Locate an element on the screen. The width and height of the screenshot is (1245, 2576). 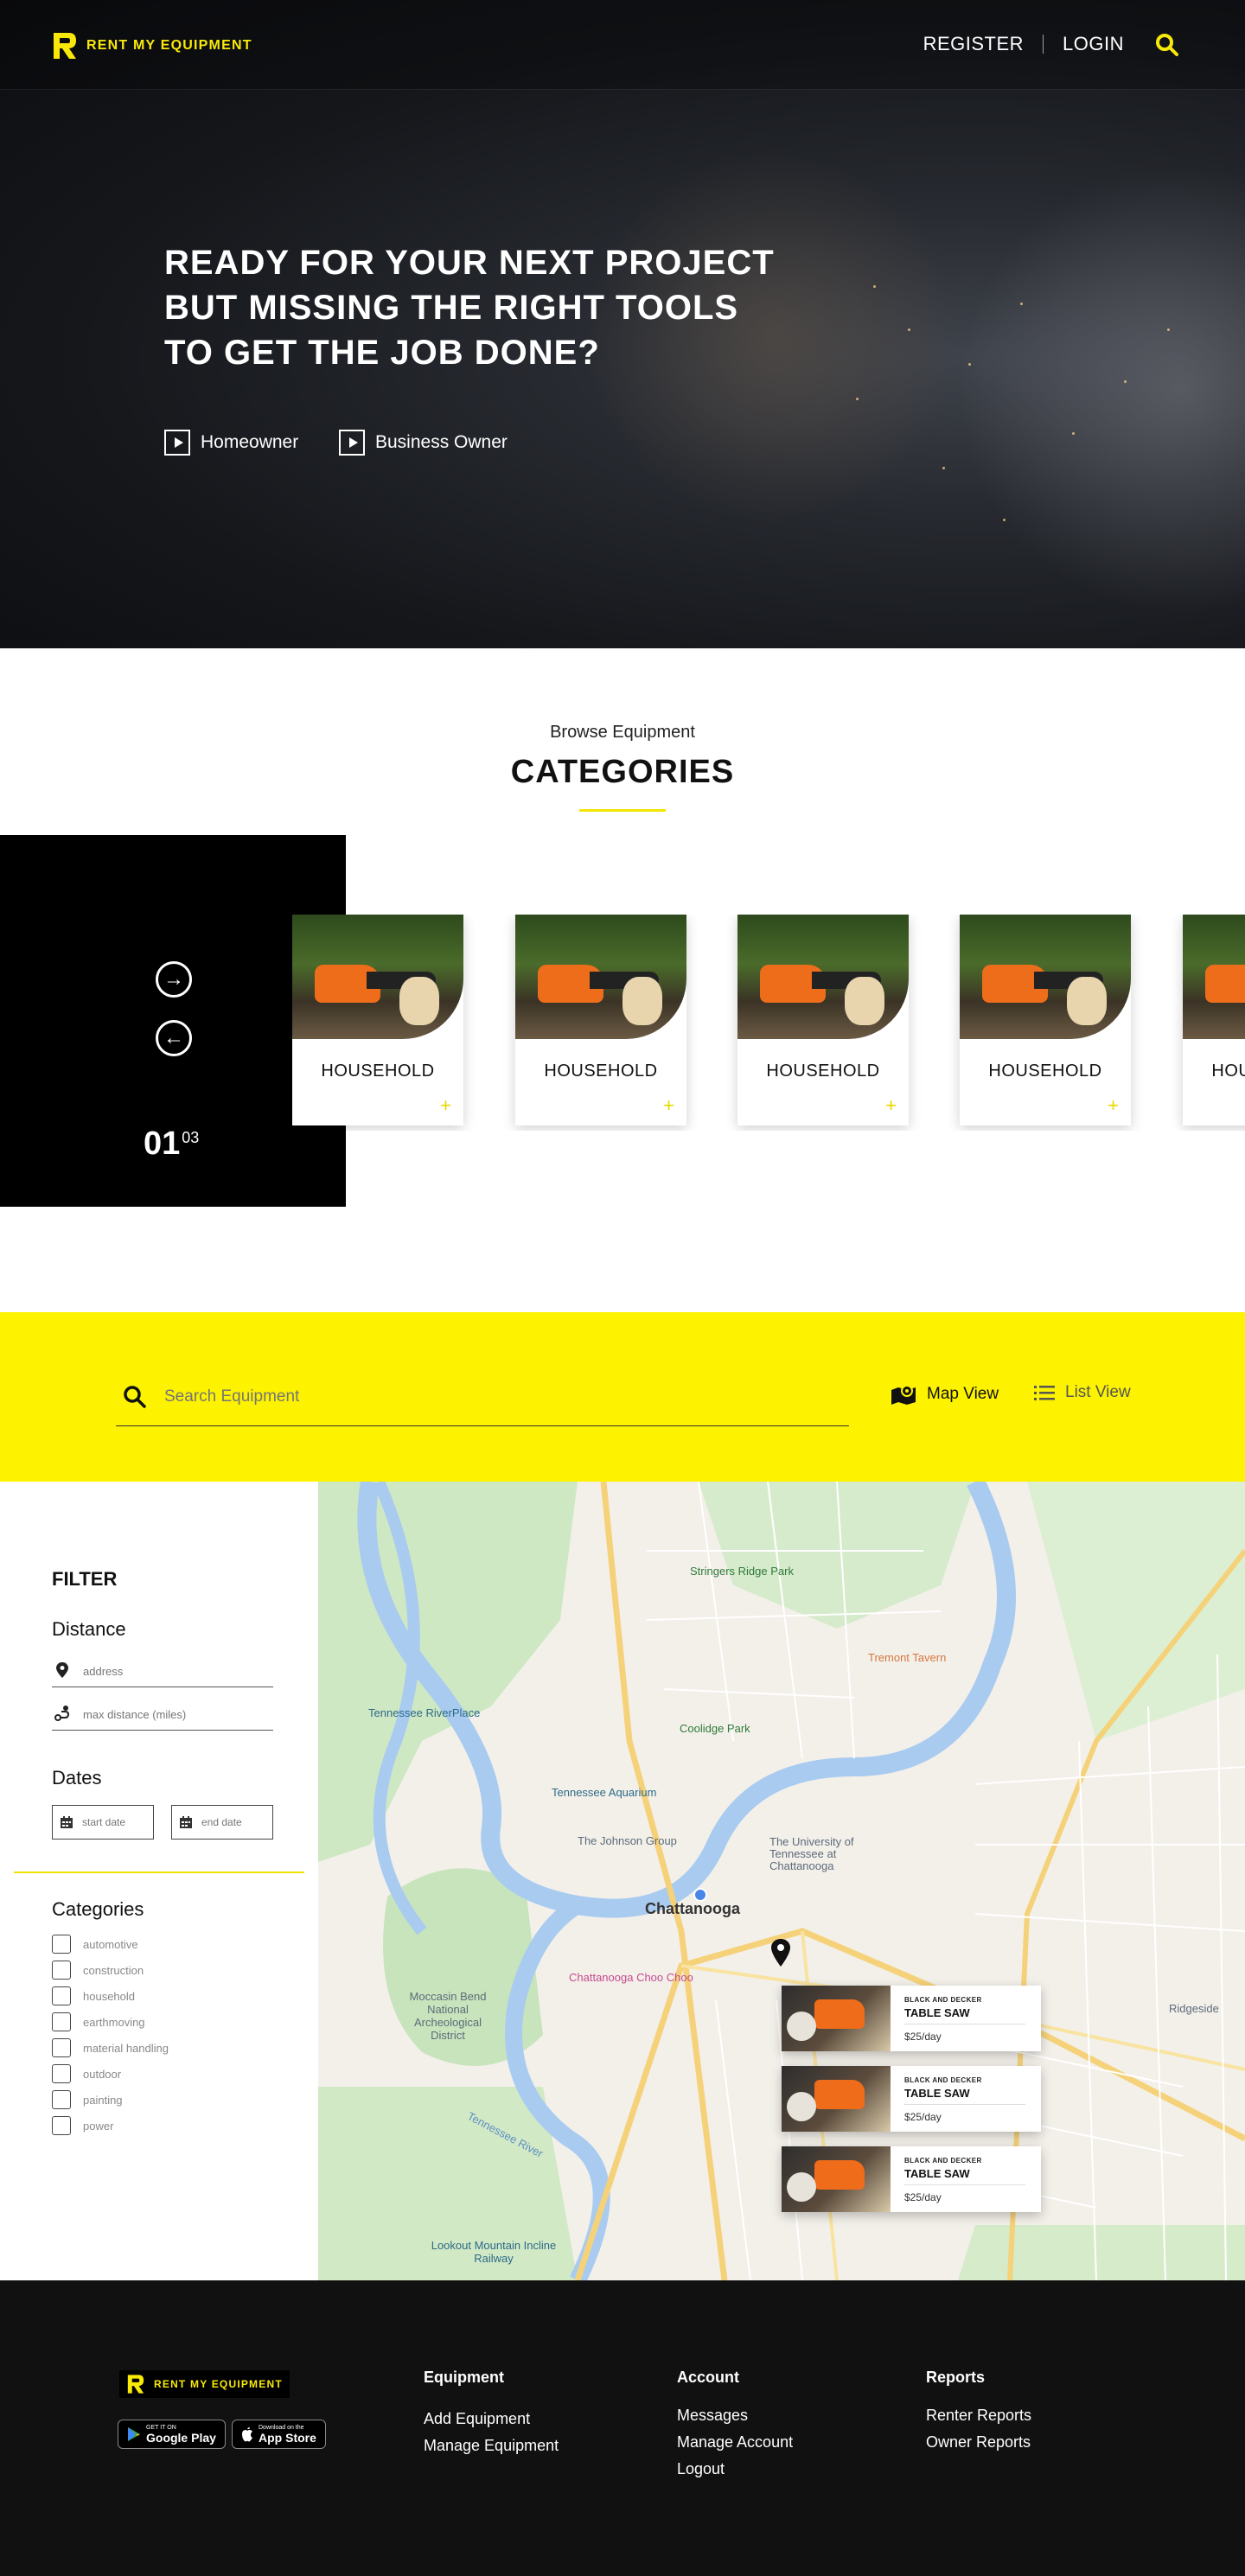
filter-divider is located at coordinates (159, 1872).